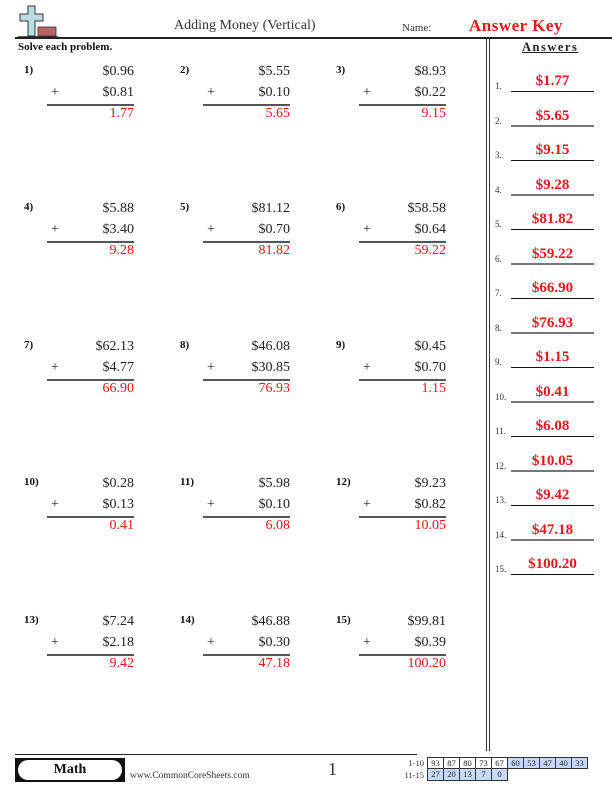  I want to click on addend-top: $8.93, so click(430, 71).